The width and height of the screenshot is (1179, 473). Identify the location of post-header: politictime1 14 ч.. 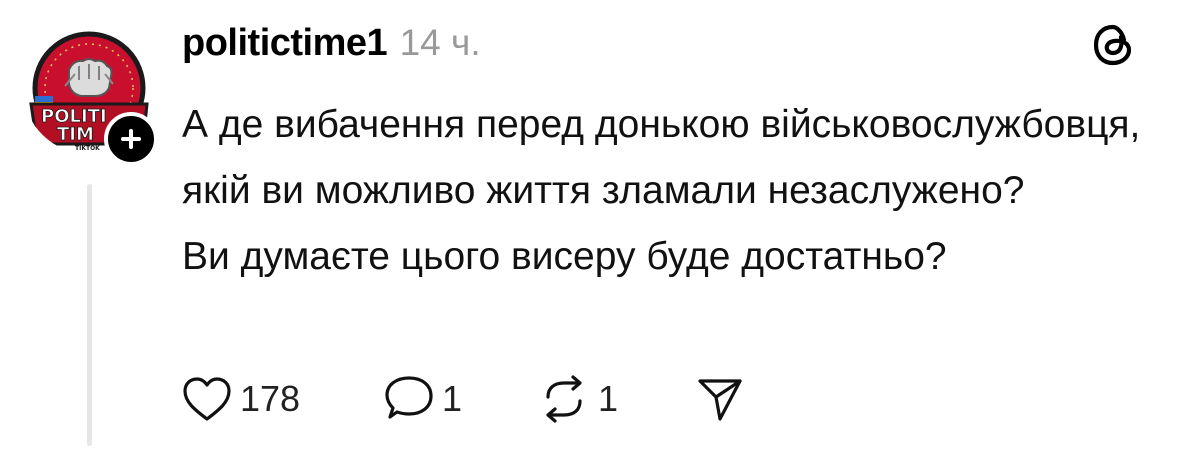
(331, 43).